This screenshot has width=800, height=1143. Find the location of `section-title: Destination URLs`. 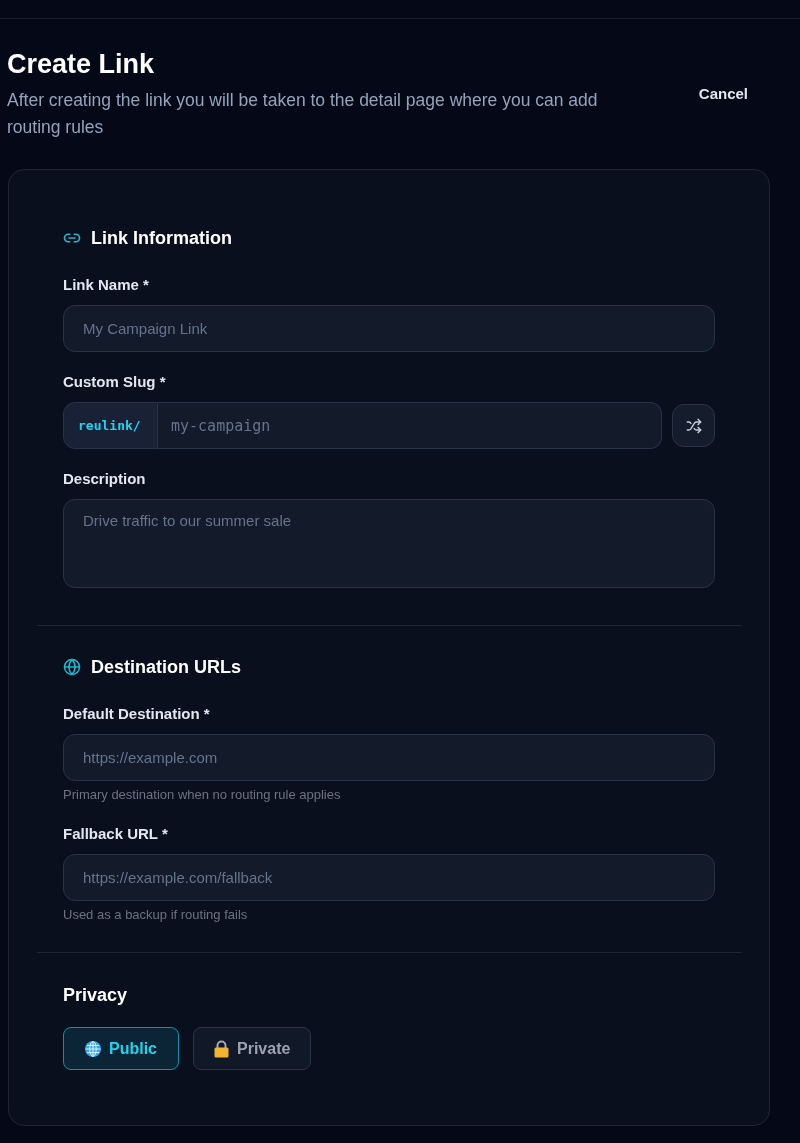

section-title: Destination URLs is located at coordinates (166, 667).